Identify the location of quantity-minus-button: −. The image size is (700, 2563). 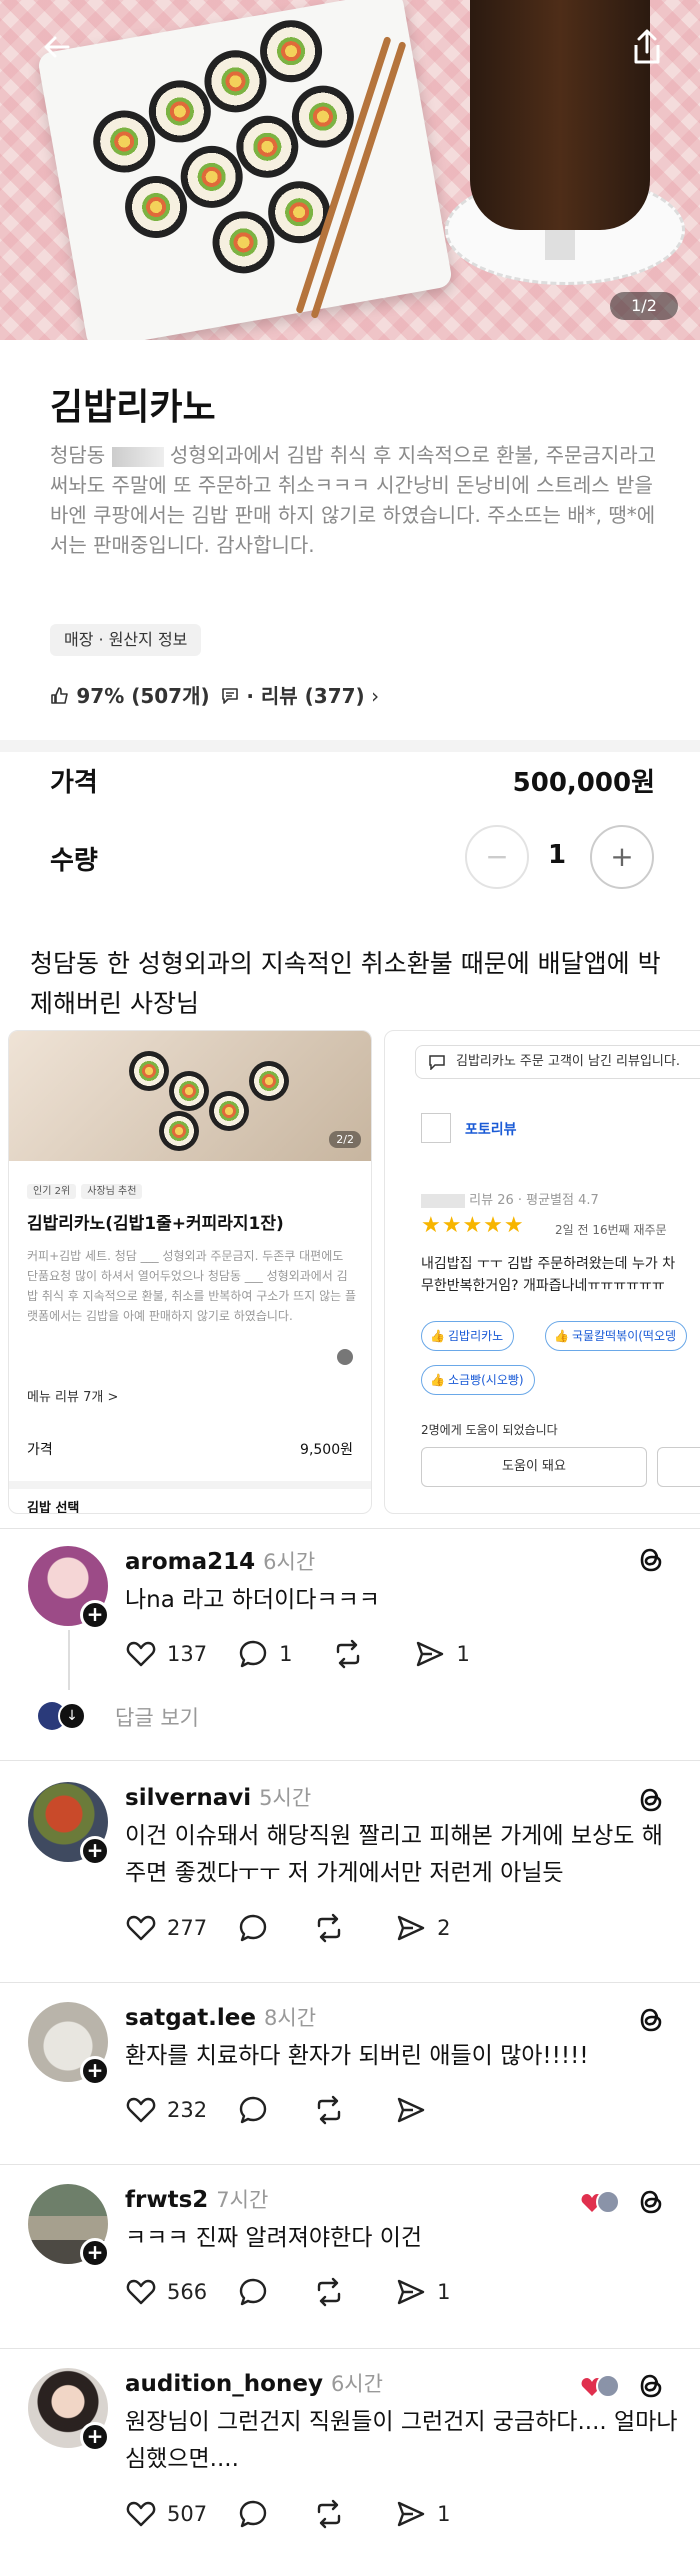
(497, 857).